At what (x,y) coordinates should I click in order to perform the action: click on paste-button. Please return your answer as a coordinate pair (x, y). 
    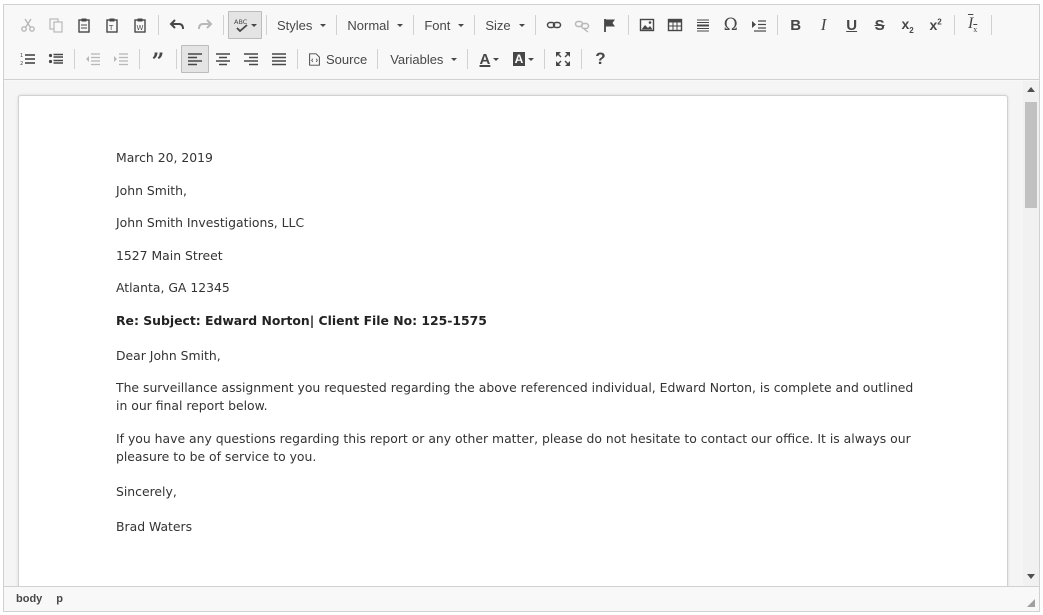
    Looking at the image, I should click on (84, 25).